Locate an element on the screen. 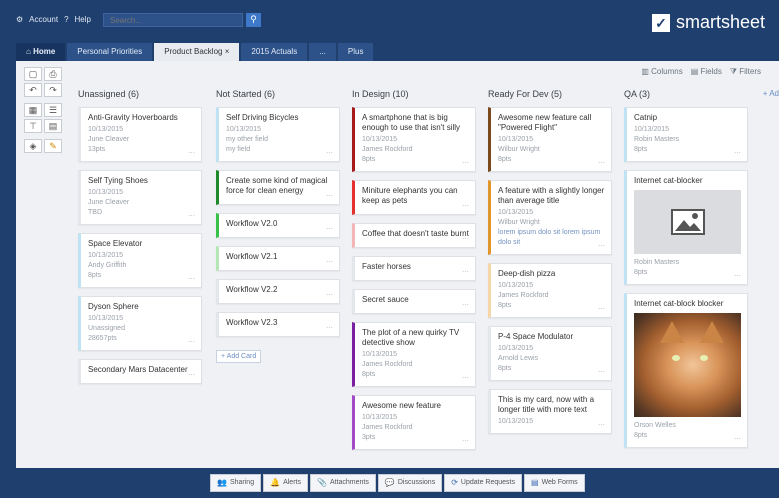  filters-control: ⧩ Filters is located at coordinates (745, 72).